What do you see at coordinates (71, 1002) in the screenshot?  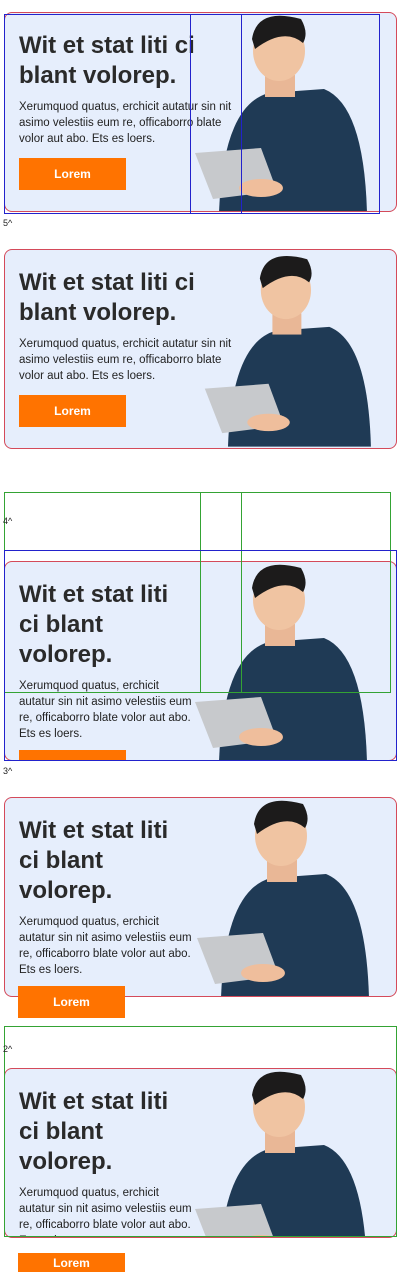 I see `lorem-button-overflow: Lorem` at bounding box center [71, 1002].